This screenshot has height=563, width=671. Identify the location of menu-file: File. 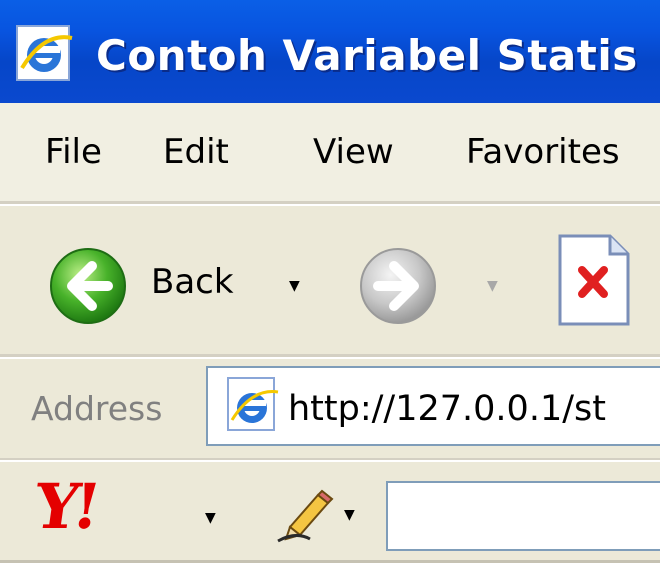
(73, 152).